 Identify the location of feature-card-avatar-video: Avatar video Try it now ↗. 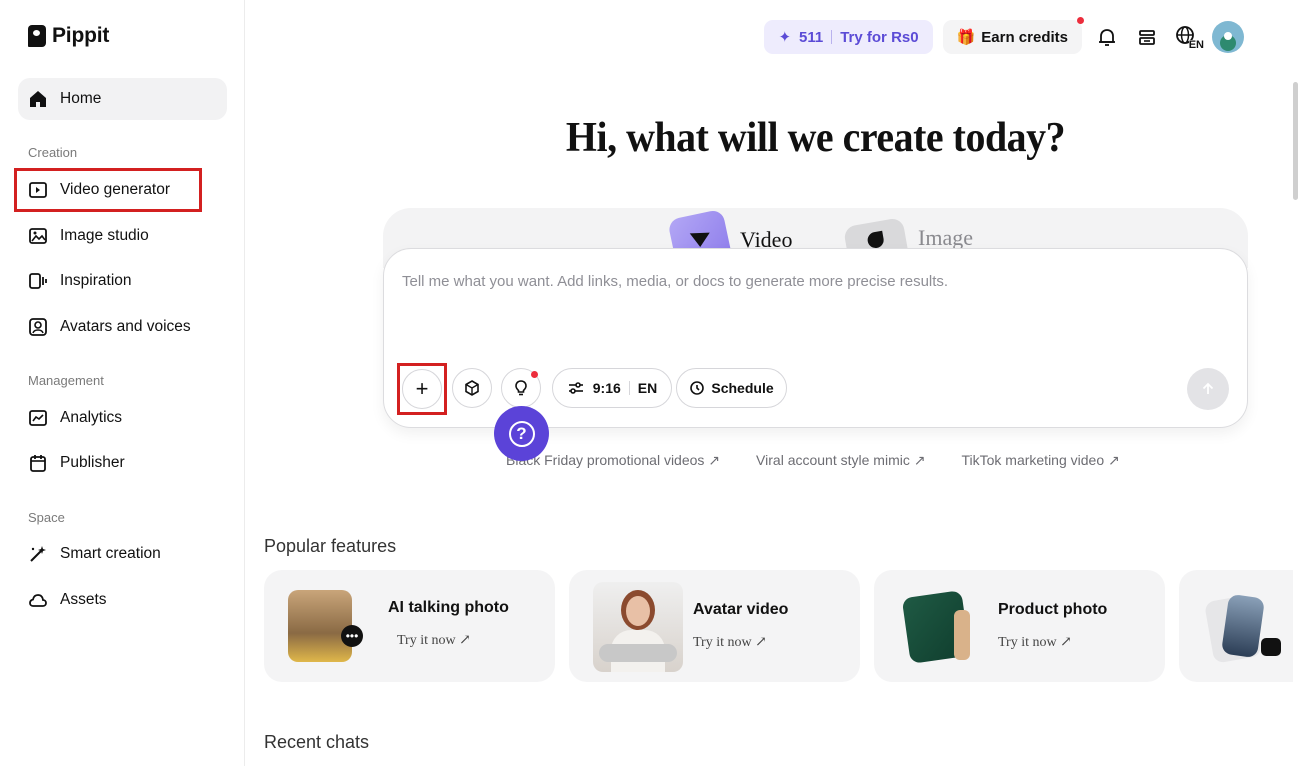
(714, 626).